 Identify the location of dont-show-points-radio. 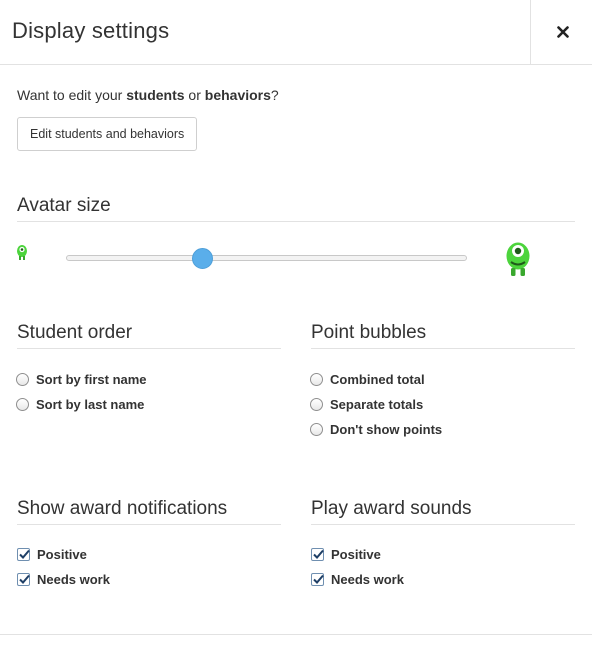
(316, 429).